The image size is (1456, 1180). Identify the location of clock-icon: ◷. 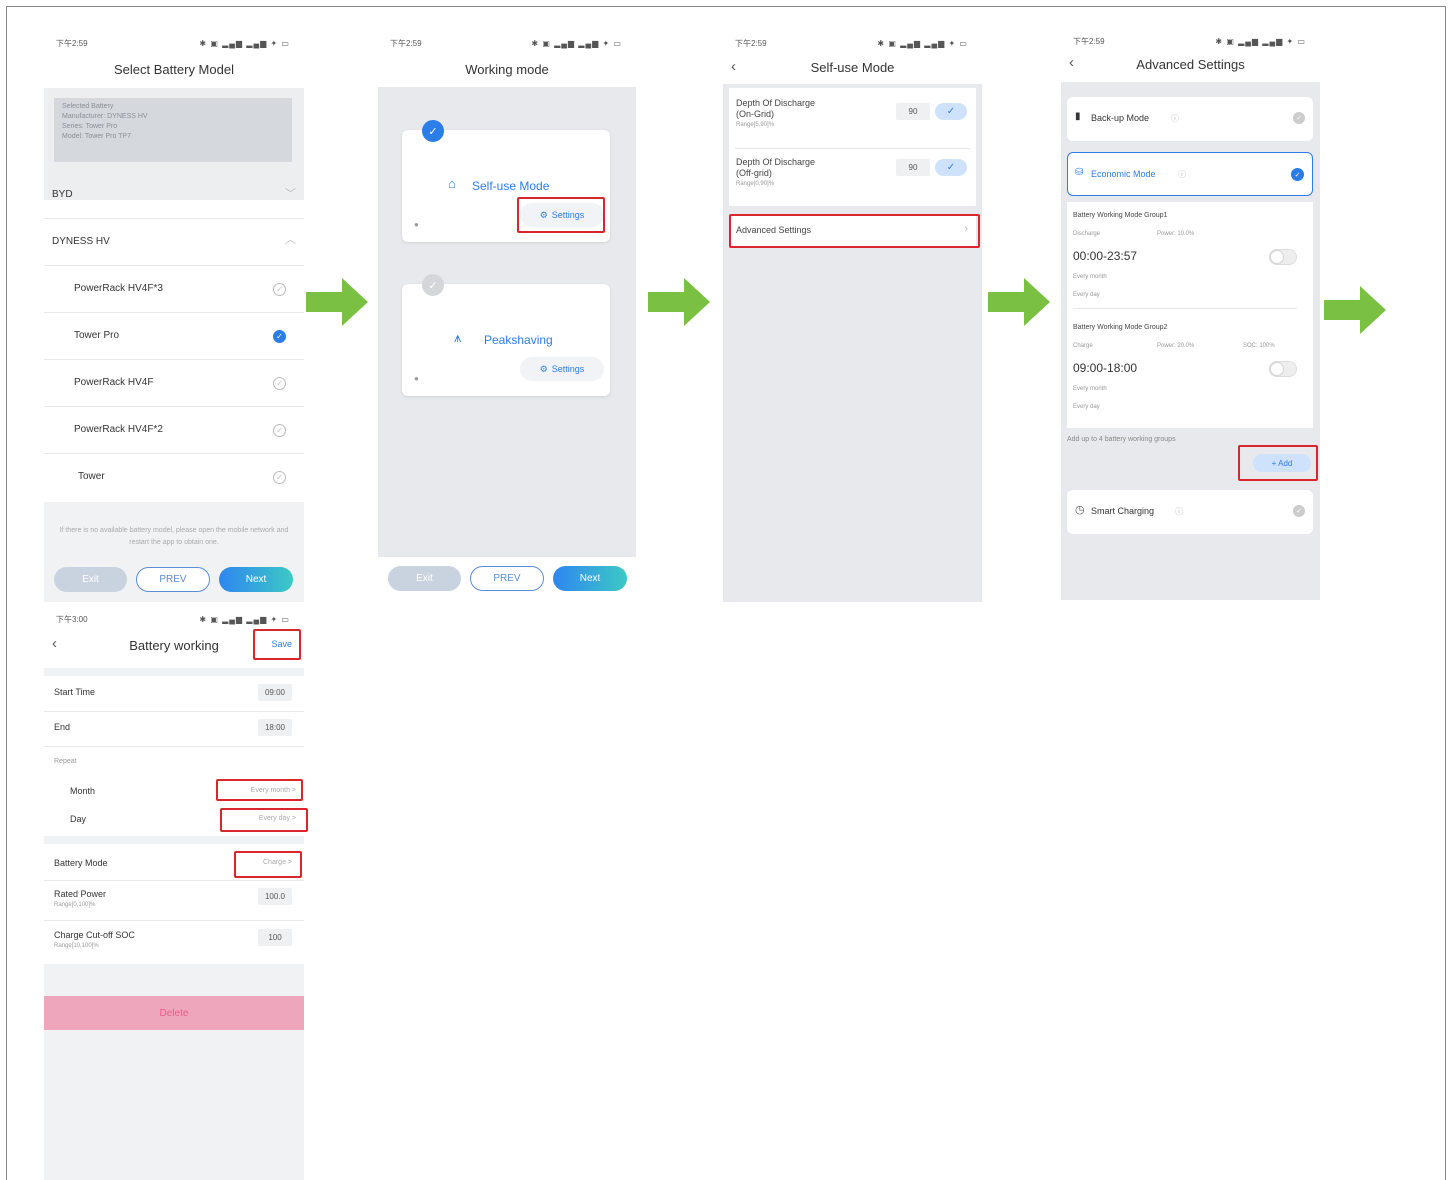
(1080, 510).